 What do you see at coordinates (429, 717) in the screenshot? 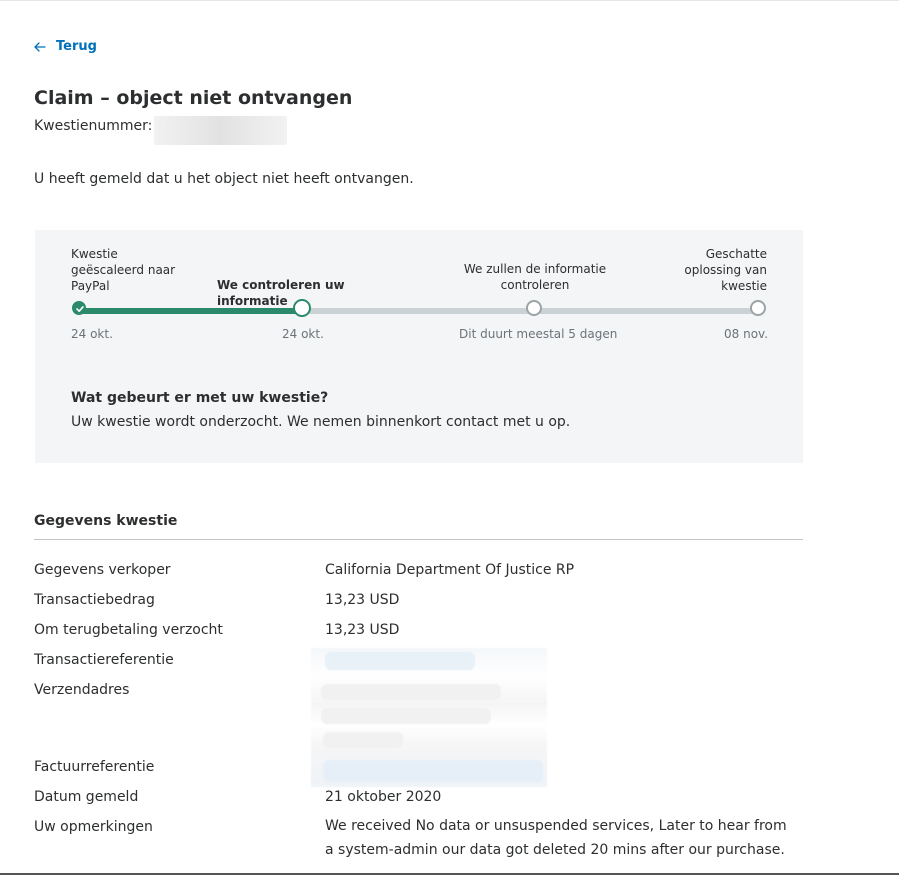
I see `redacted-details` at bounding box center [429, 717].